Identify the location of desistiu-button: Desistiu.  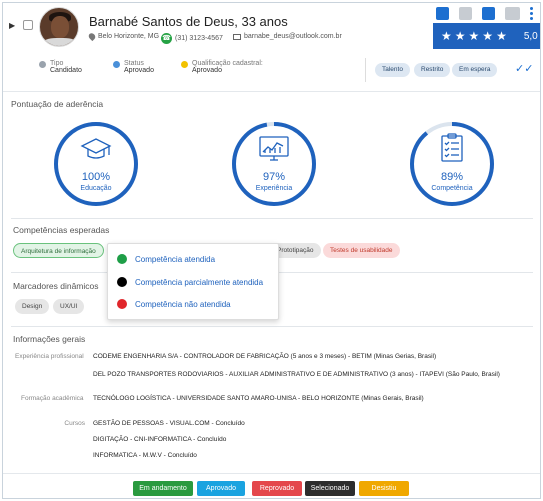
(384, 488).